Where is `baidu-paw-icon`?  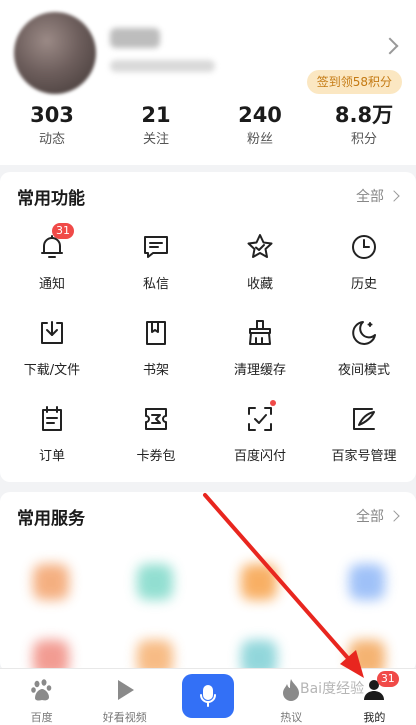
baidu-paw-icon is located at coordinates (42, 690).